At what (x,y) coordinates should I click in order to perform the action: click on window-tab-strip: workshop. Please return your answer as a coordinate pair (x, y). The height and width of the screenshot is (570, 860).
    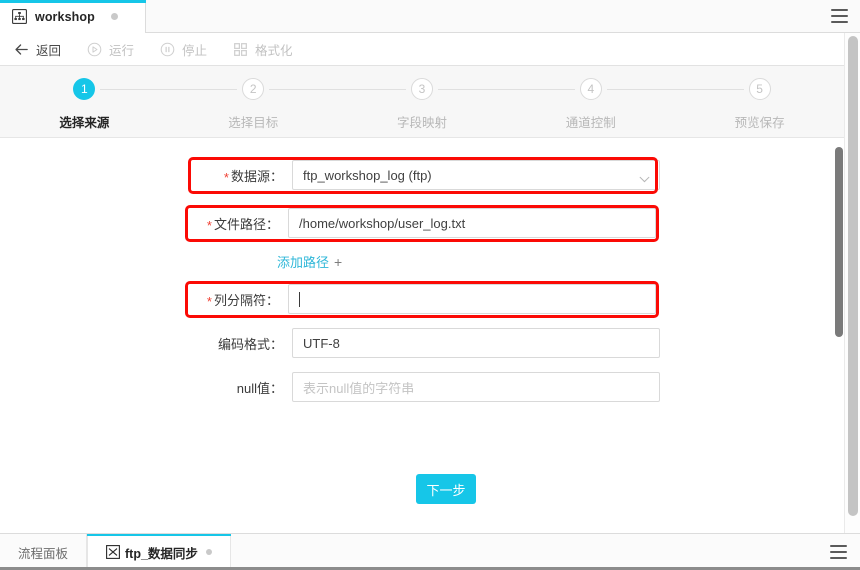
    Looking at the image, I should click on (430, 16).